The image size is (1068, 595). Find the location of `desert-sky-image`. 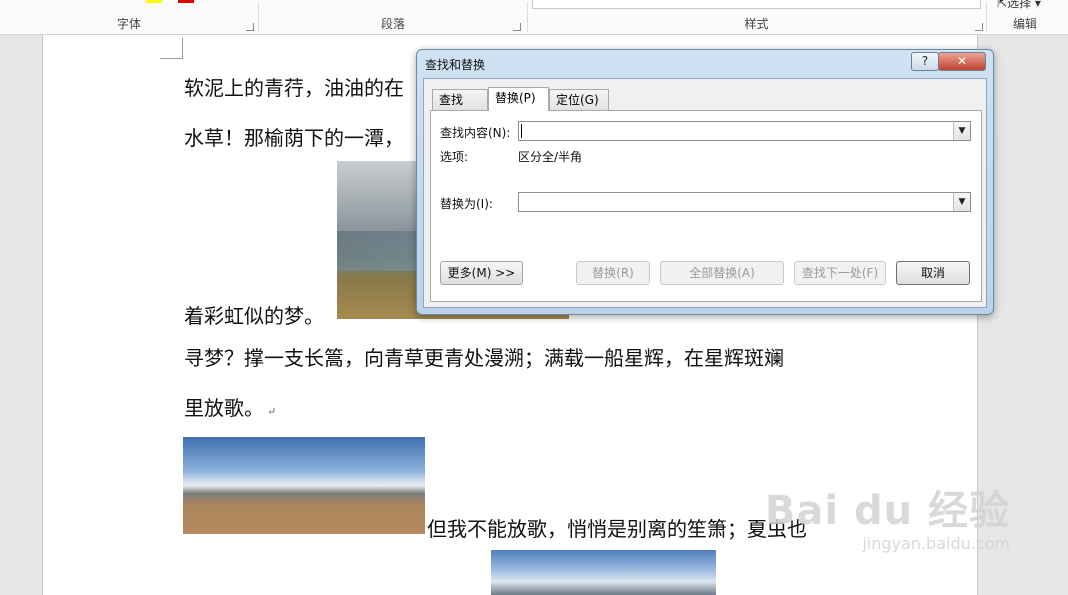

desert-sky-image is located at coordinates (304, 485).